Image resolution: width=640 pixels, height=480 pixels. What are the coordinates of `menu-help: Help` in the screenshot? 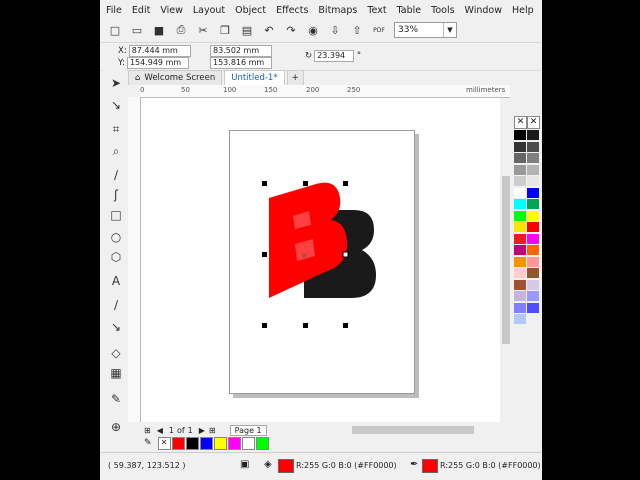 It's located at (523, 10).